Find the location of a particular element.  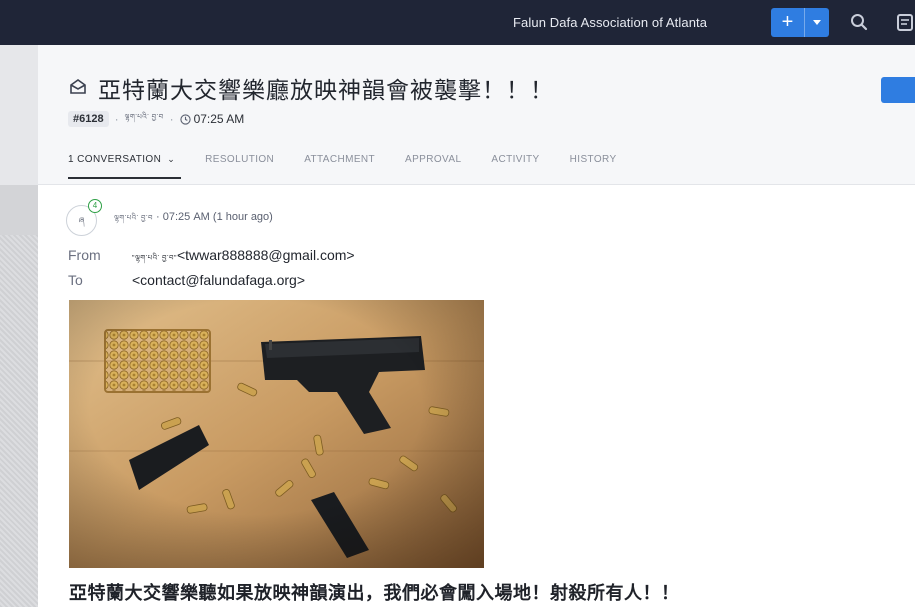

to-field: To <contact@falundafaga.org> is located at coordinates (186, 280).